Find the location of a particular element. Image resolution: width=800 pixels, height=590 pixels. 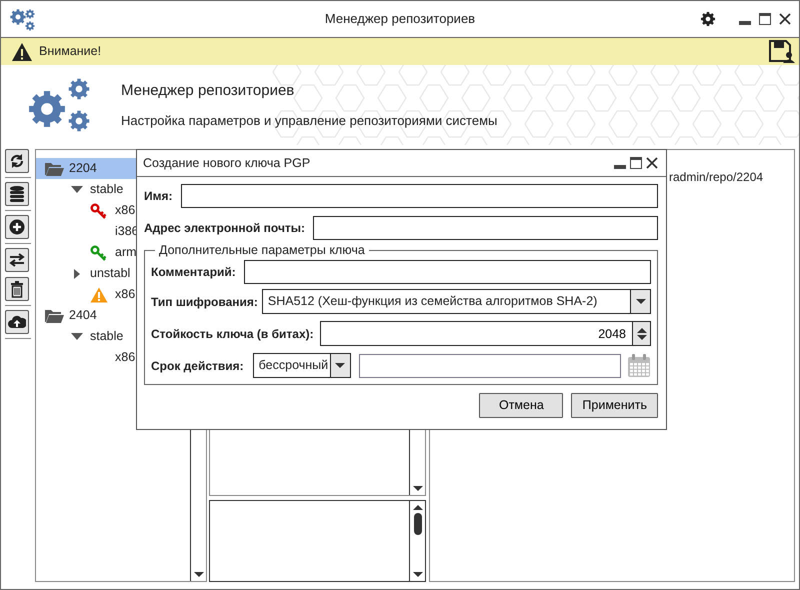

upload-button is located at coordinates (17, 322).